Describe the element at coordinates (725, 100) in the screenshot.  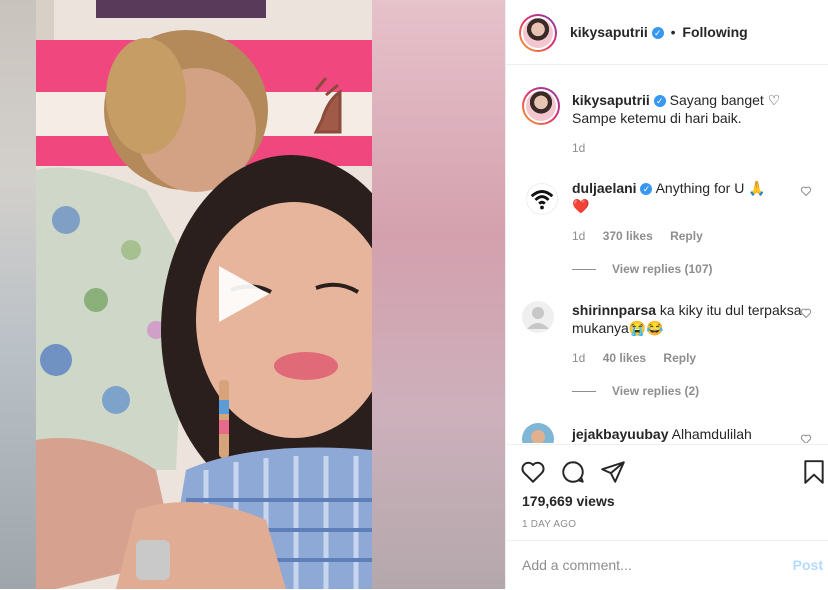
I see `caption-line-1: Sayang banget ♡` at that location.